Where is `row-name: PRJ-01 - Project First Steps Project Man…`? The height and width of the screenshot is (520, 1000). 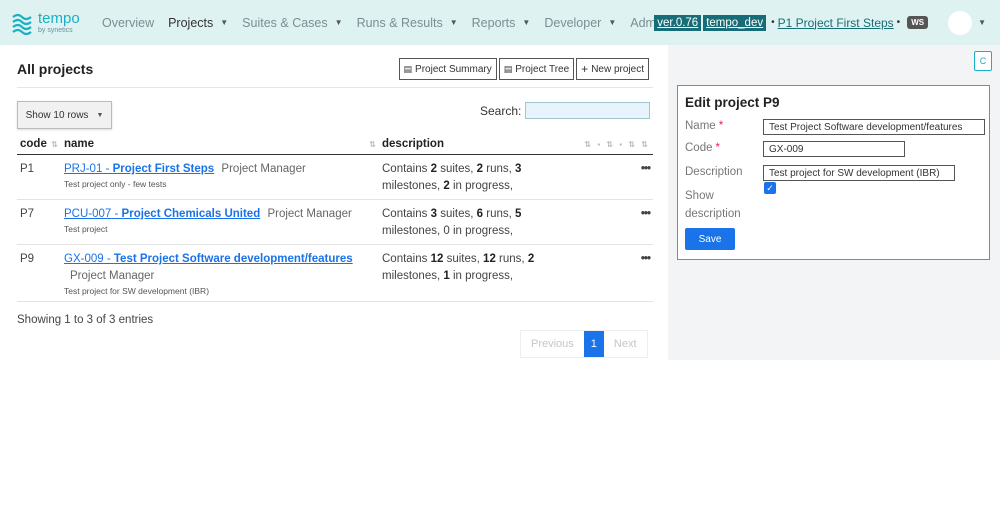
row-name: PRJ-01 - Project First Steps Project Man… is located at coordinates (220, 177).